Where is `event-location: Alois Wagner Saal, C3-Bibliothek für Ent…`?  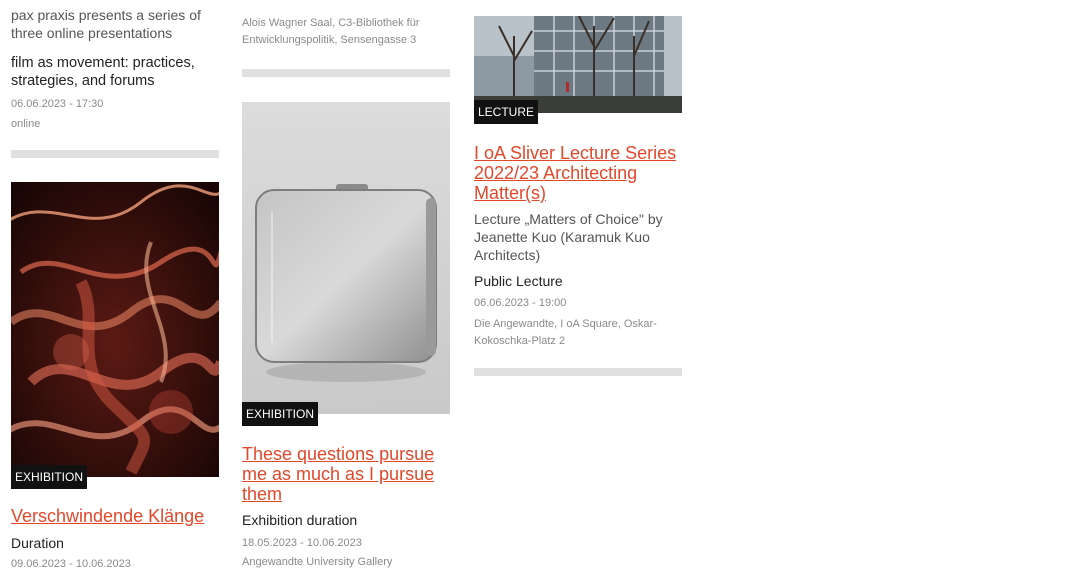 event-location: Alois Wagner Saal, C3-Bibliothek für Ent… is located at coordinates (331, 31).